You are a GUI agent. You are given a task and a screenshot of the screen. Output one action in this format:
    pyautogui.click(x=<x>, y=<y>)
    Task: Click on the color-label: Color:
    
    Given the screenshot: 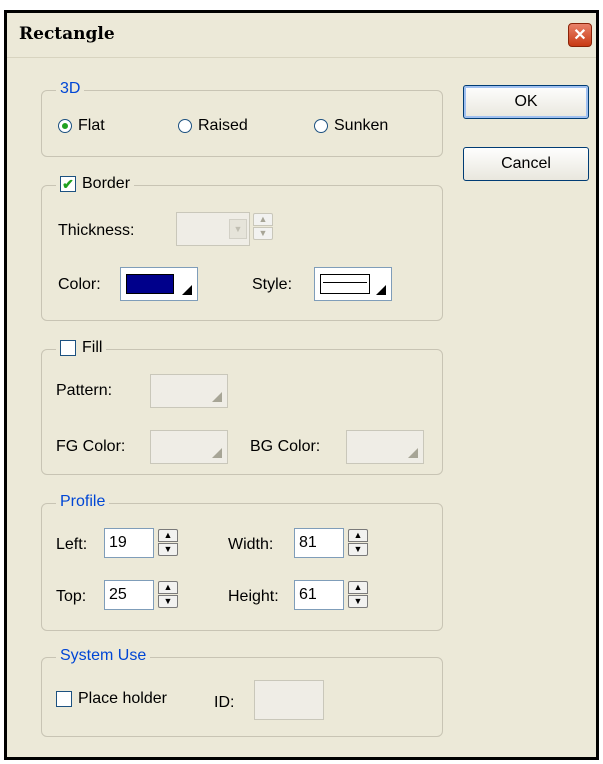 What is the action you would take?
    pyautogui.click(x=79, y=284)
    